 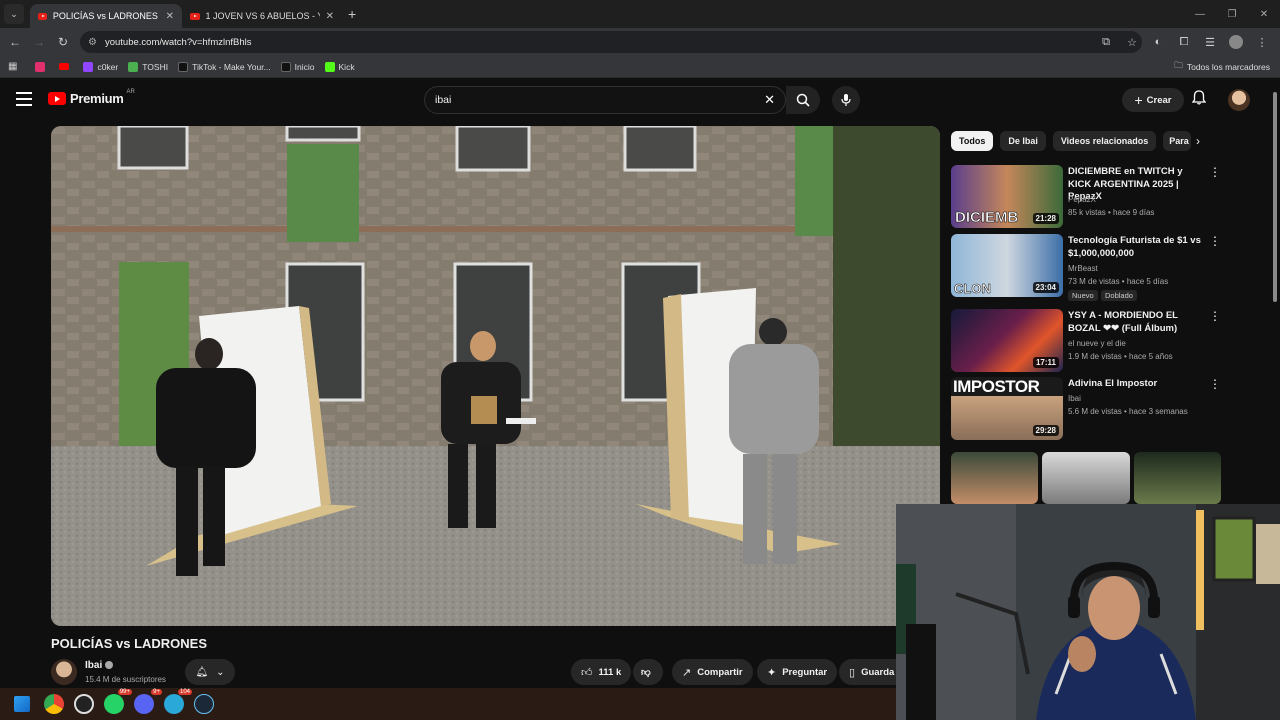 What do you see at coordinates (1106, 42) in the screenshot?
I see `install-app-icon: ⧉` at bounding box center [1106, 42].